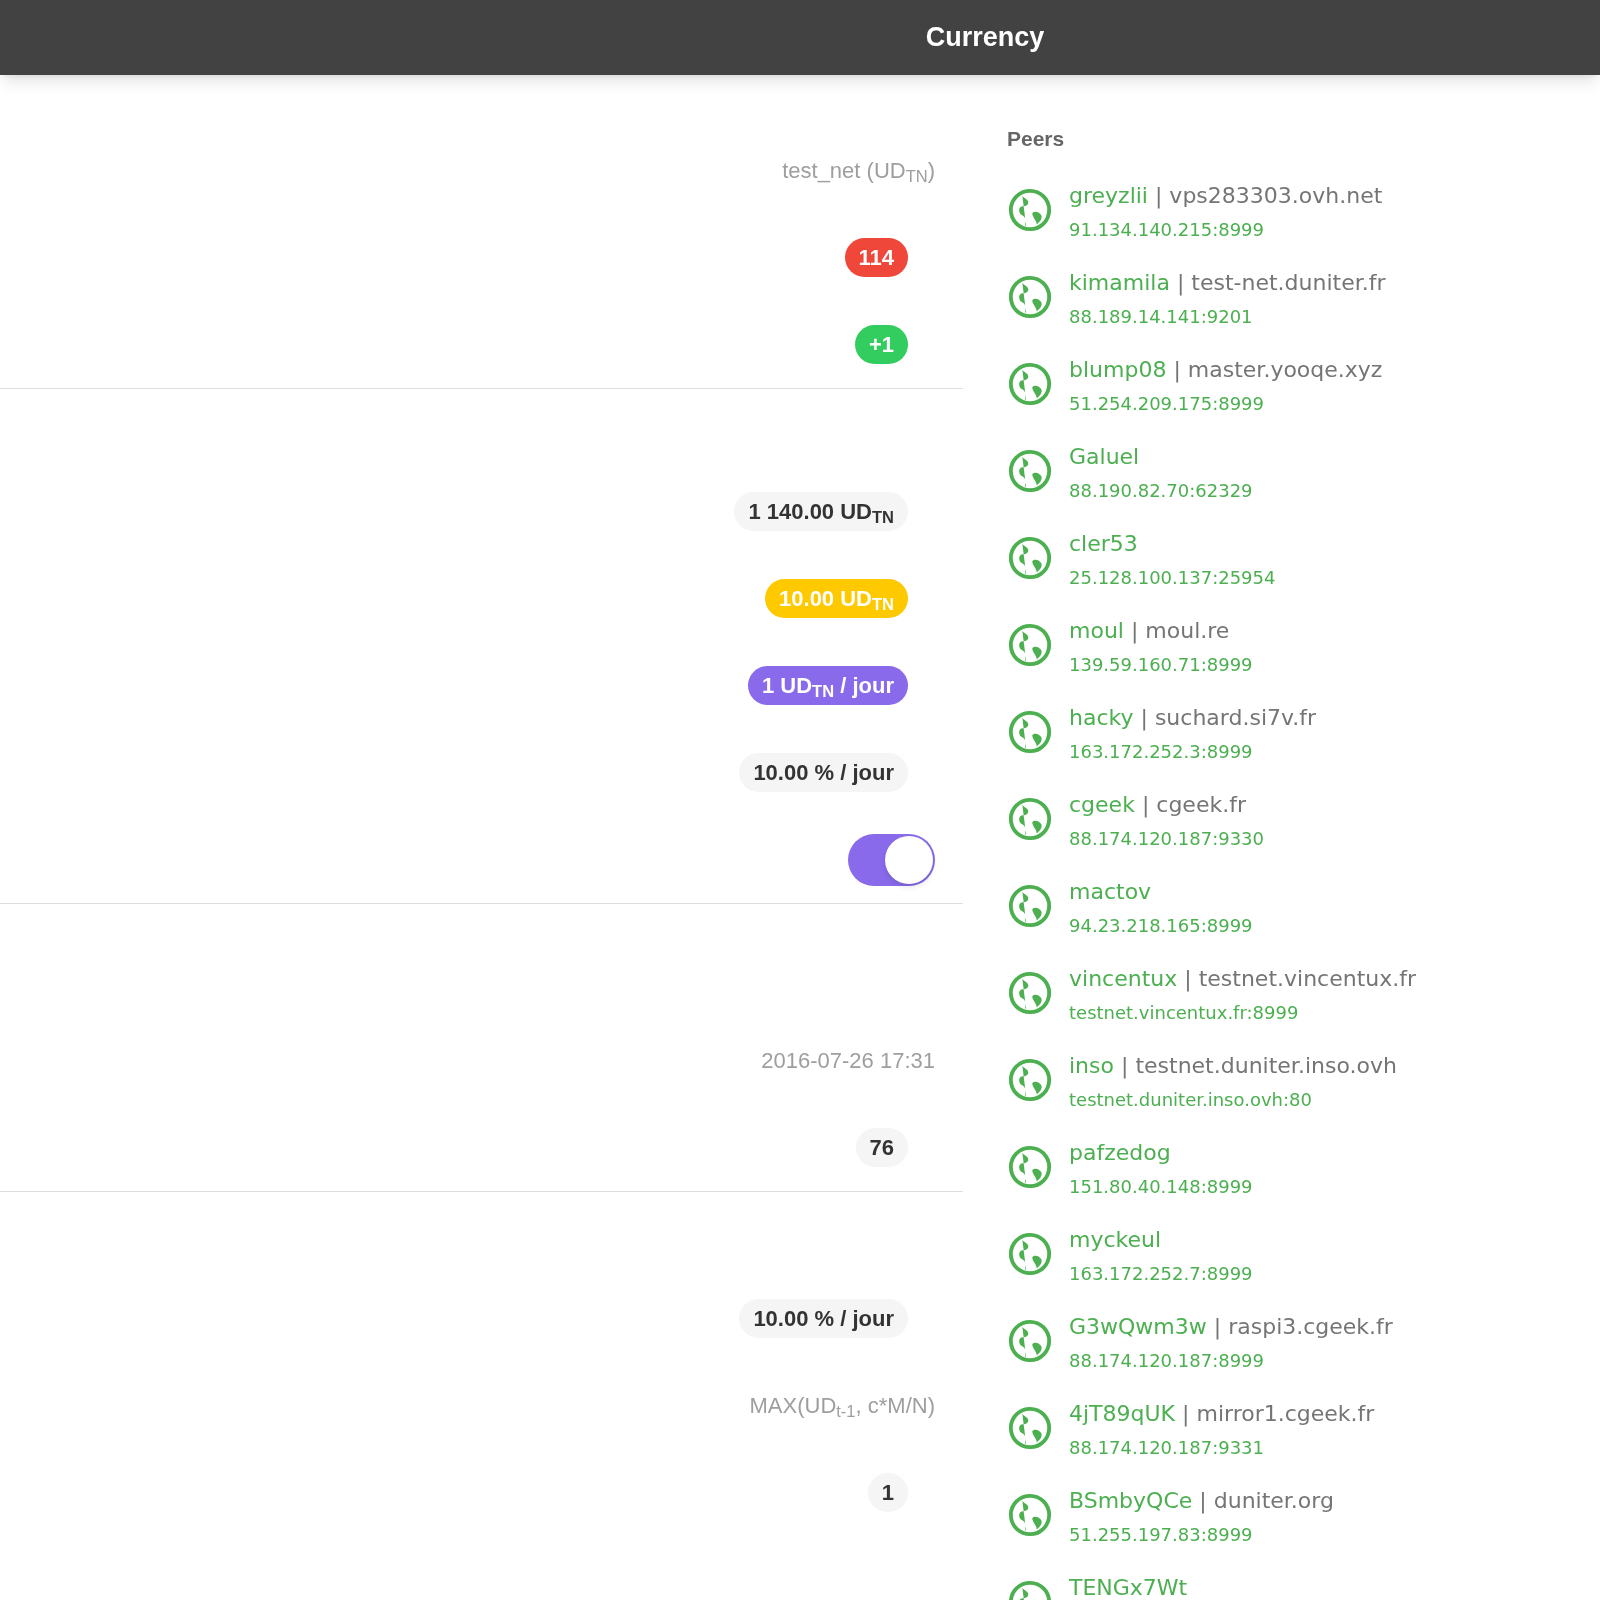 This screenshot has width=1600, height=1600. I want to click on peer-address: 51.254.209.175:8999, so click(1167, 404).